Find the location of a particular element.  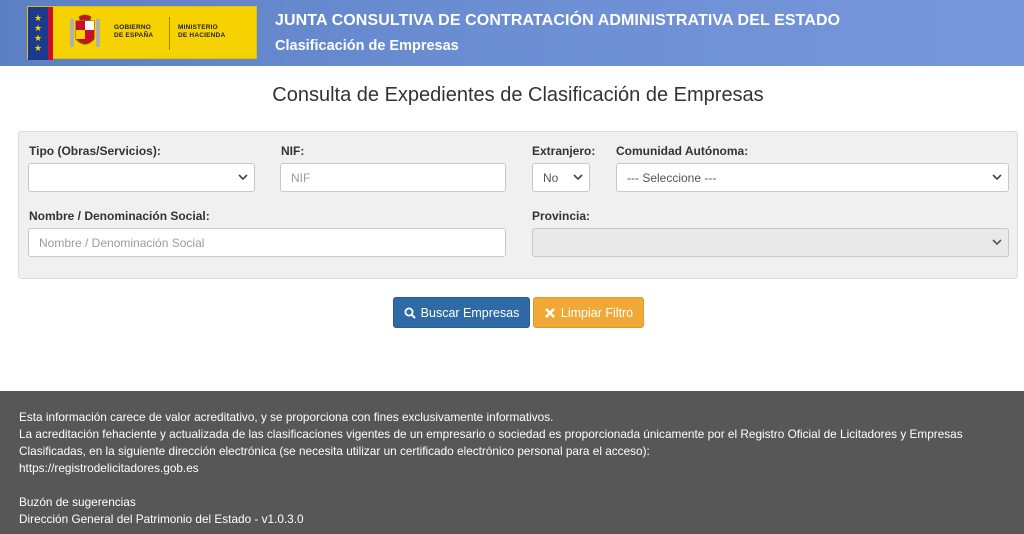

clear-button-label: Limpiar Filtro is located at coordinates (597, 312).